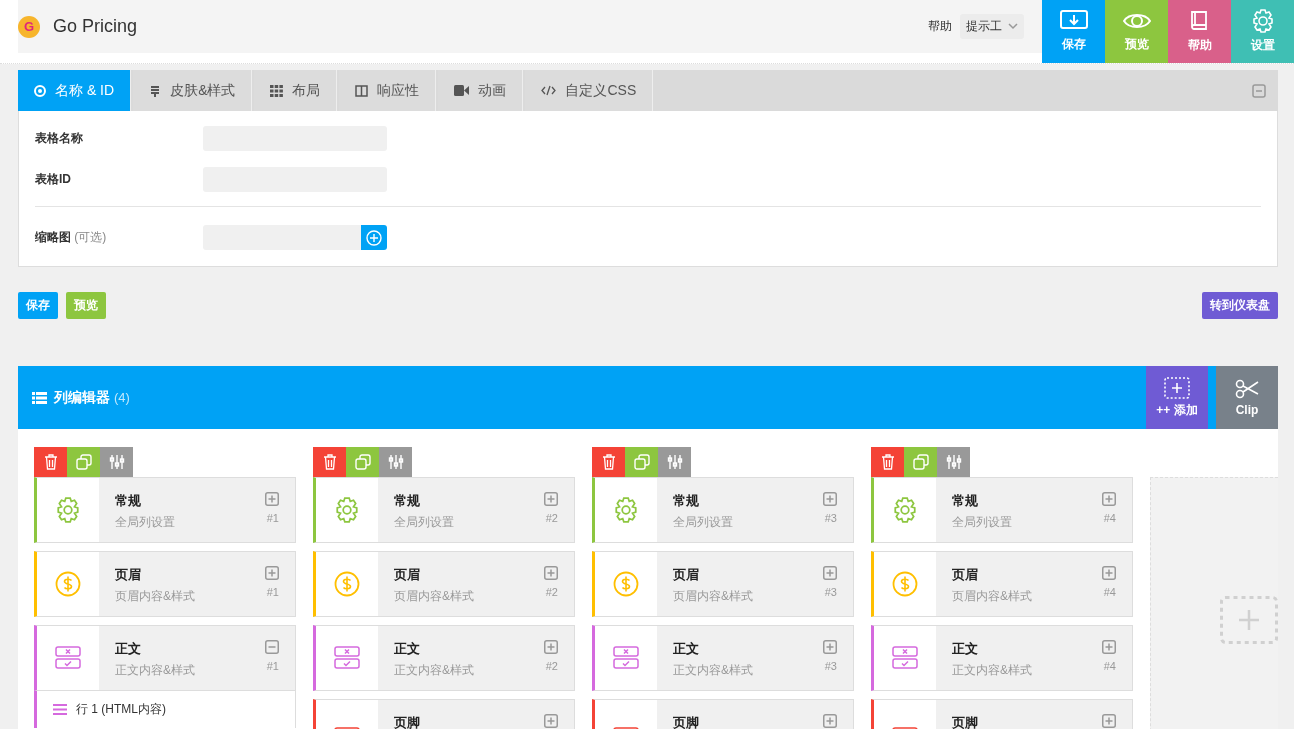 The width and height of the screenshot is (1294, 729). I want to click on section-card: 页眉 页眉内容&样式 #2, so click(444, 584).